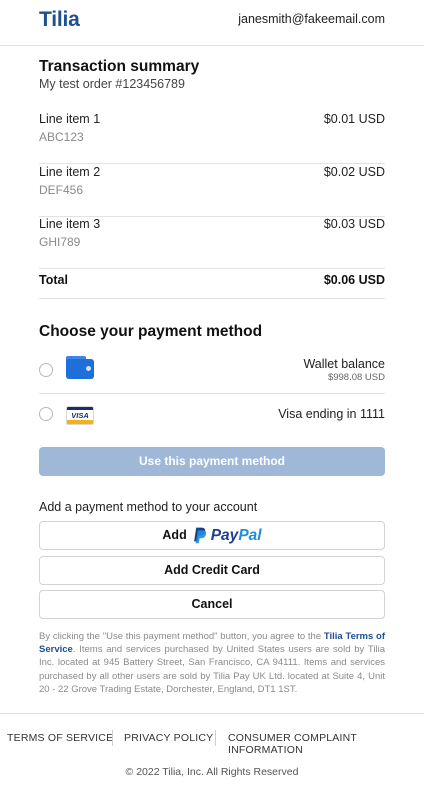 The image size is (424, 800). Describe the element at coordinates (212, 713) in the screenshot. I see `footer-divider` at that location.